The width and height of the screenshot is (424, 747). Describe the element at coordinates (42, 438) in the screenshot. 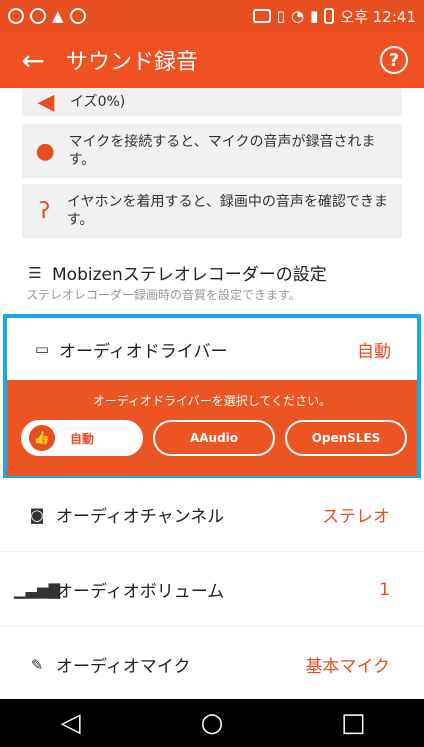

I see `thumbs-up-icon: 👍` at that location.